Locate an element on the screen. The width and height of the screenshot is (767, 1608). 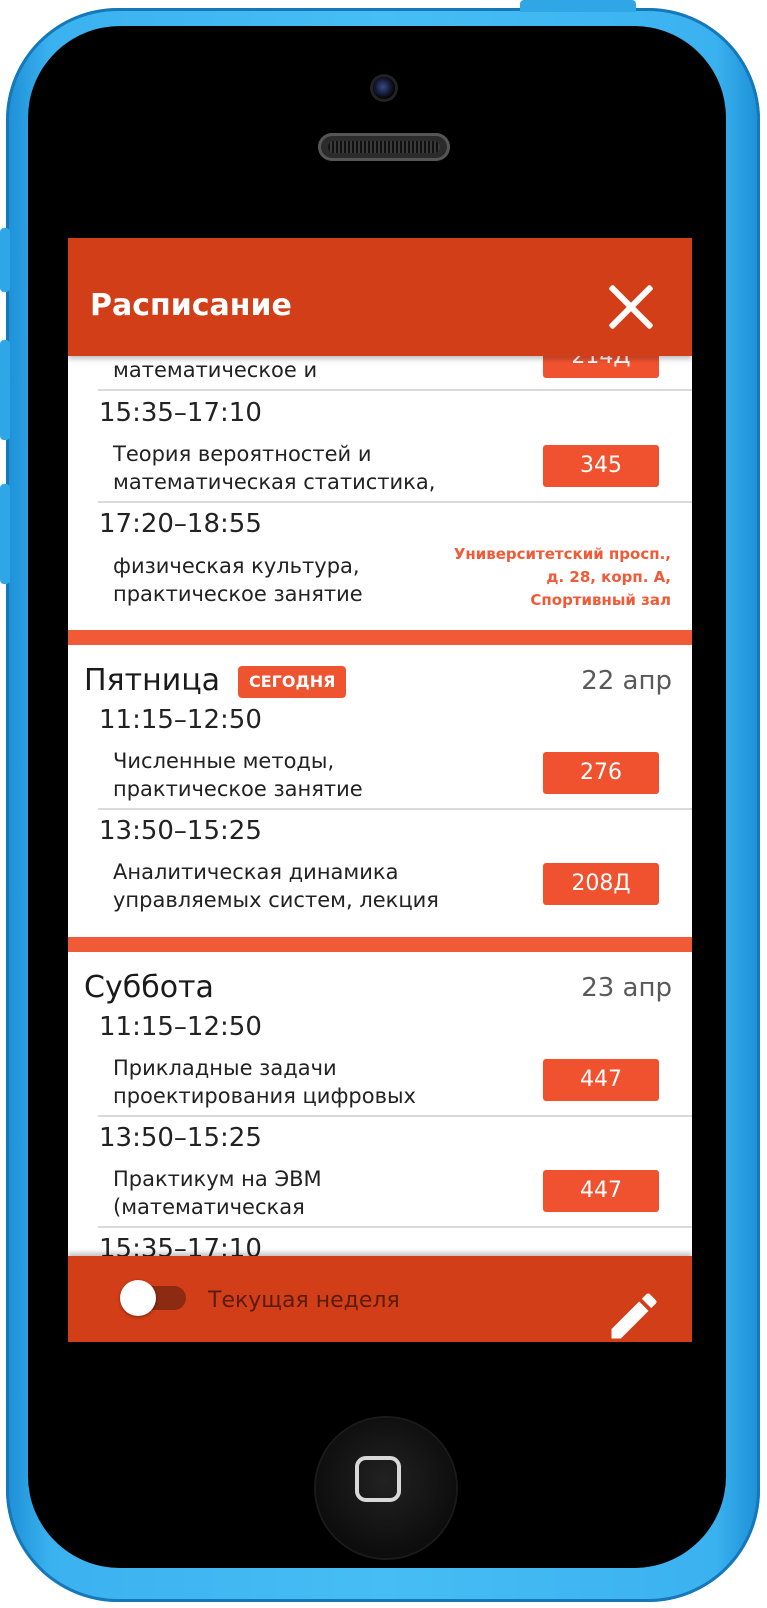
mute-switch is located at coordinates (5, 260).